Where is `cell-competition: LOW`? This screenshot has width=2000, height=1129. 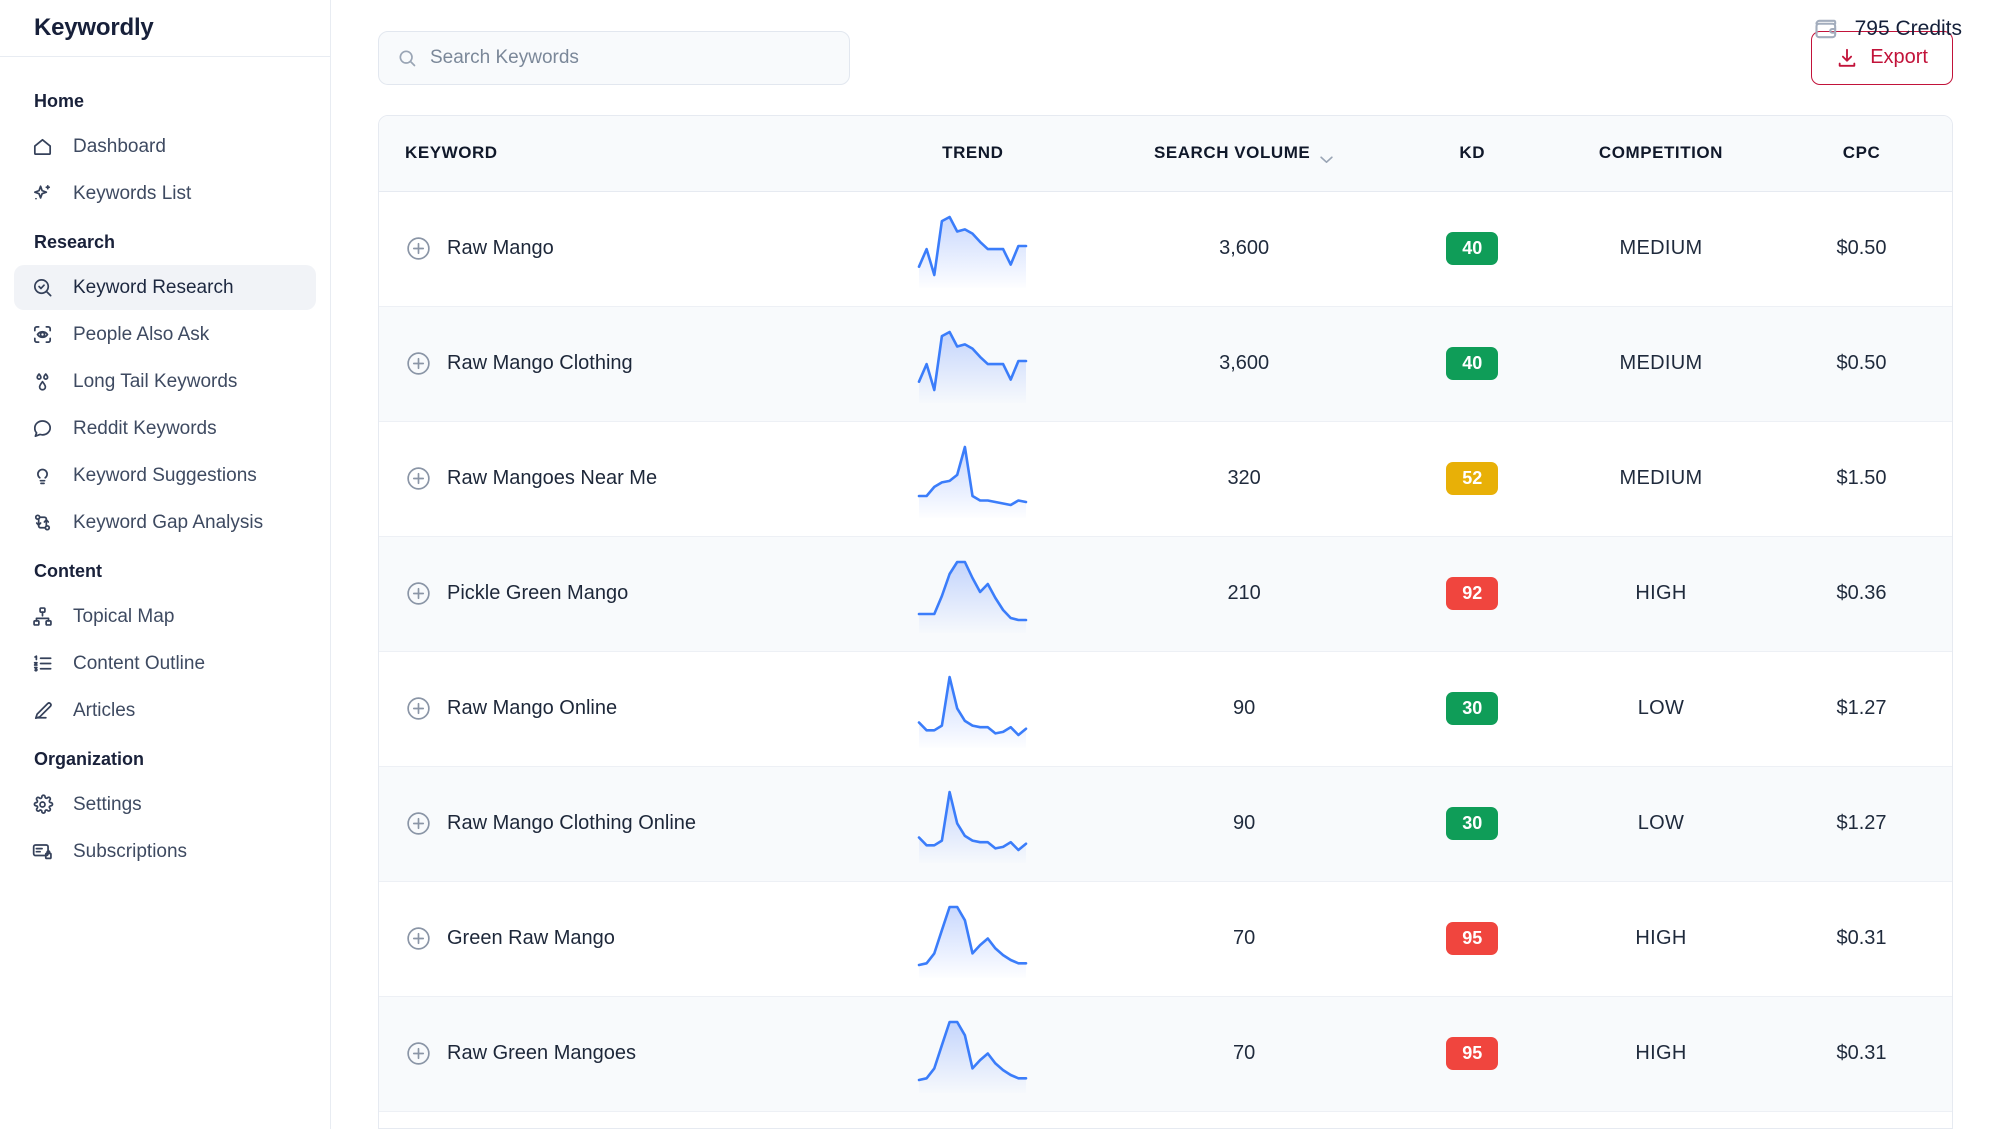 cell-competition: LOW is located at coordinates (1661, 823).